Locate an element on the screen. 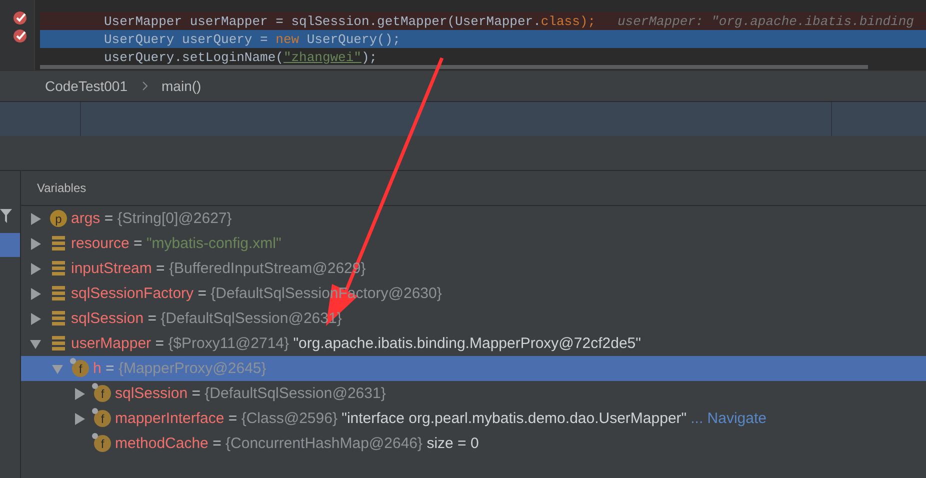 This screenshot has height=478, width=926. variable-text: userMapper = {$Proxy11@2714} "org.apache.ibatis.binding.MapperProxy@72cf2de5" is located at coordinates (356, 343).